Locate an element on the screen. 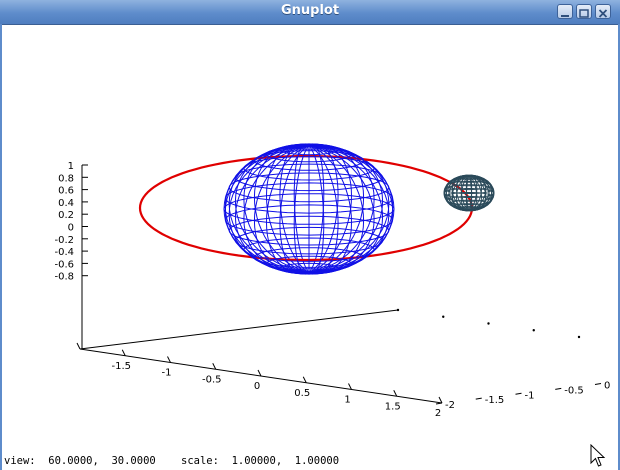 This screenshot has height=470, width=620. y-tick-label: -1 is located at coordinates (530, 395).